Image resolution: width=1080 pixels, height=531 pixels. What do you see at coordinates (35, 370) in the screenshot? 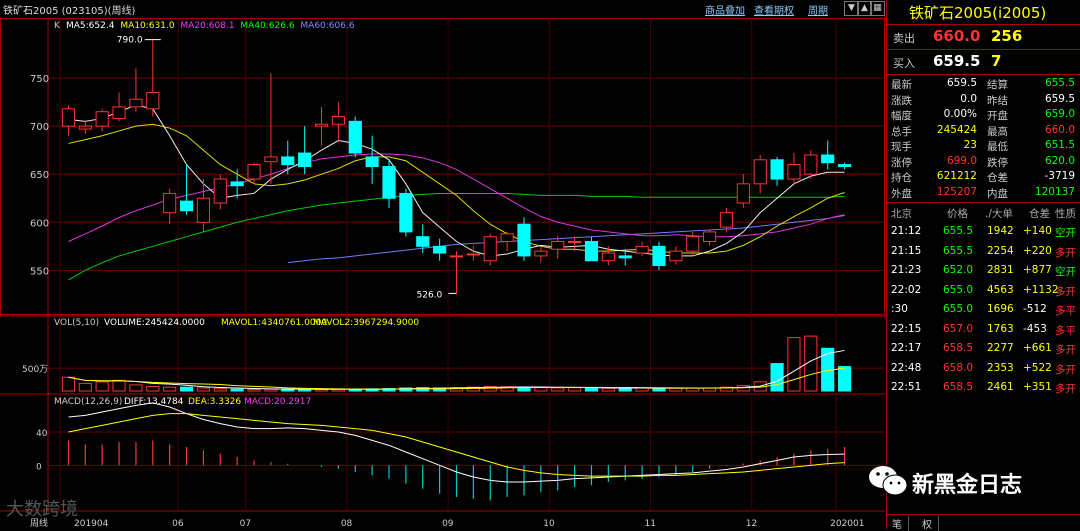
I see `vol-y-label: 500万` at bounding box center [35, 370].